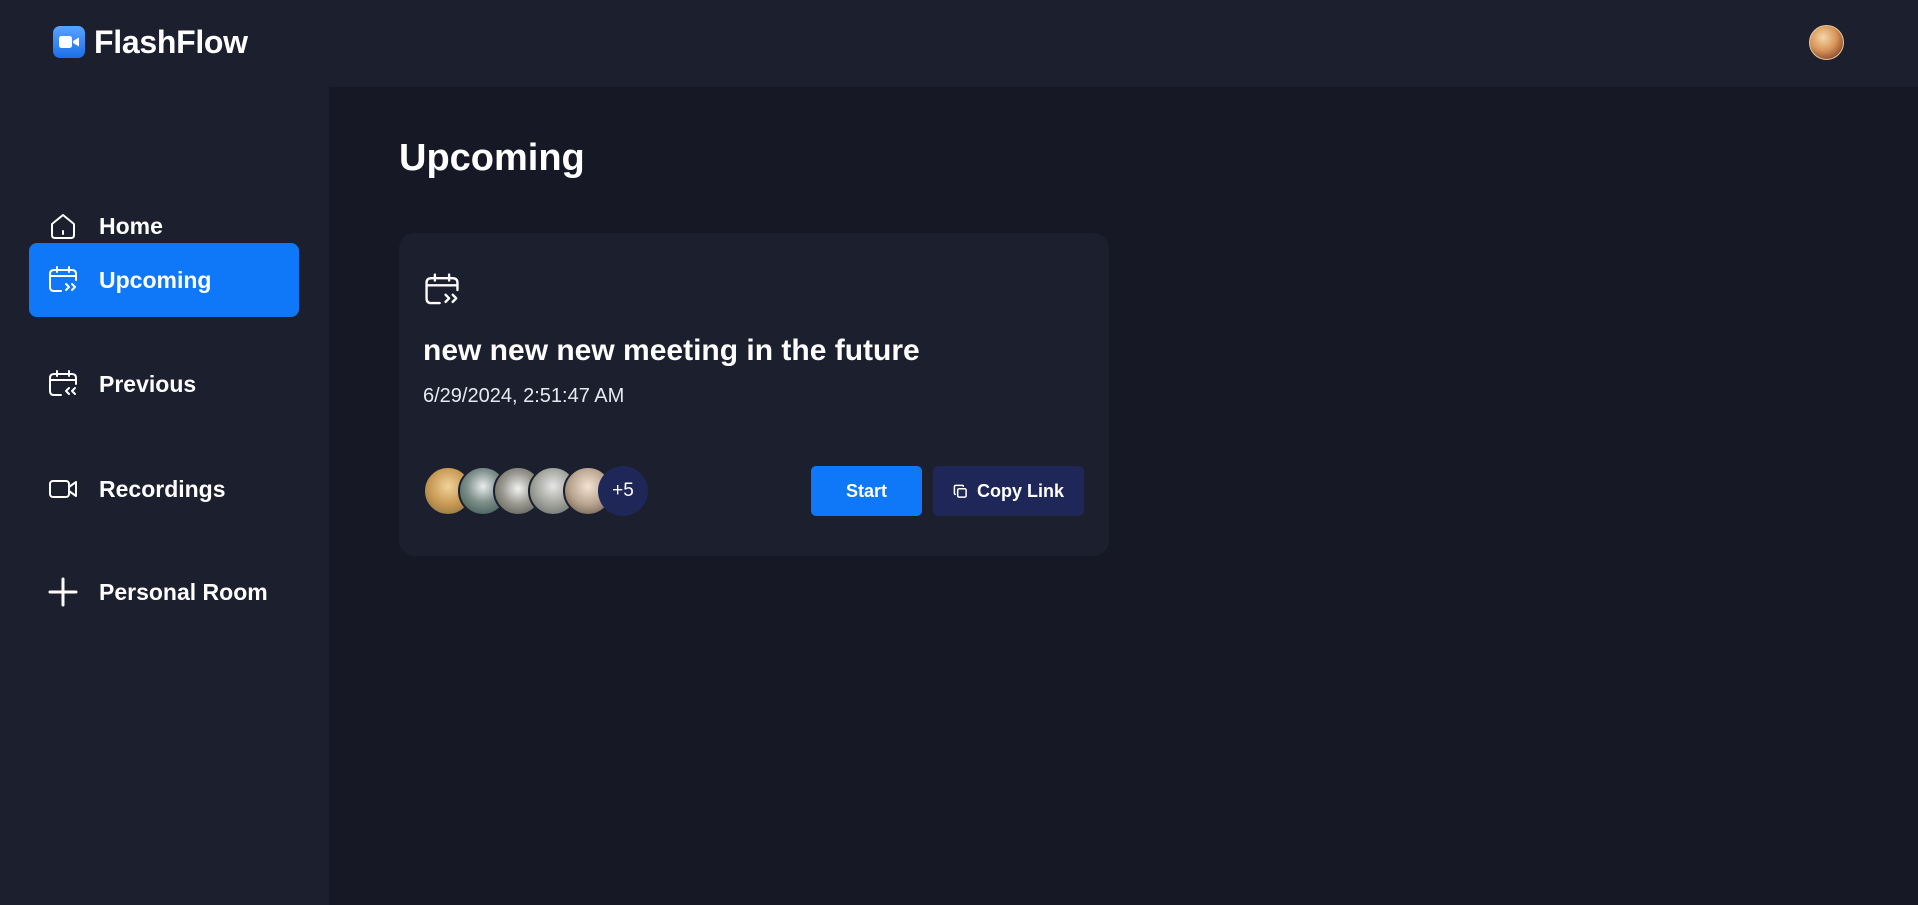 The width and height of the screenshot is (1918, 905). I want to click on sidebar-item-upcoming: Upcoming, so click(164, 280).